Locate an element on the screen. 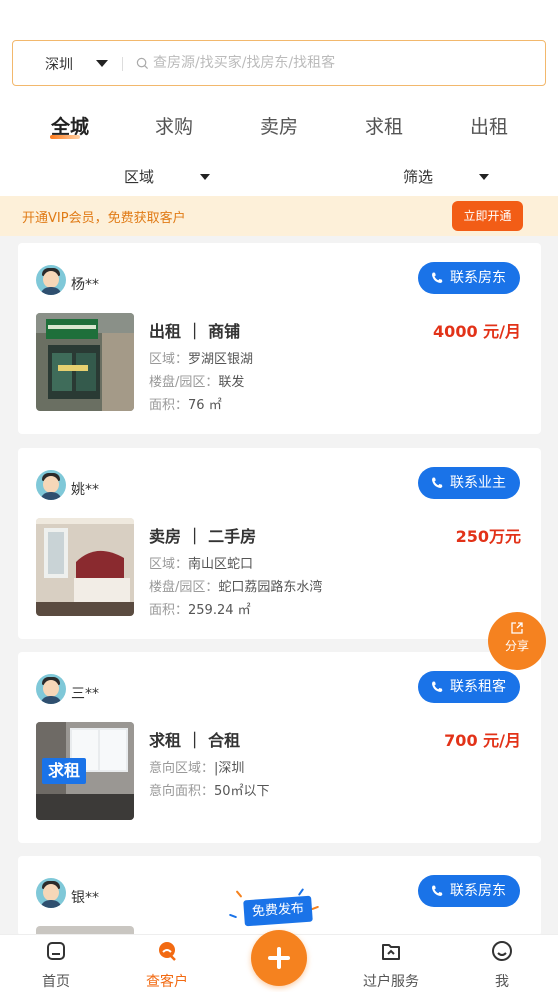 Image resolution: width=558 pixels, height=992 pixels. listing-card: 银** 联系房东 is located at coordinates (279, 896).